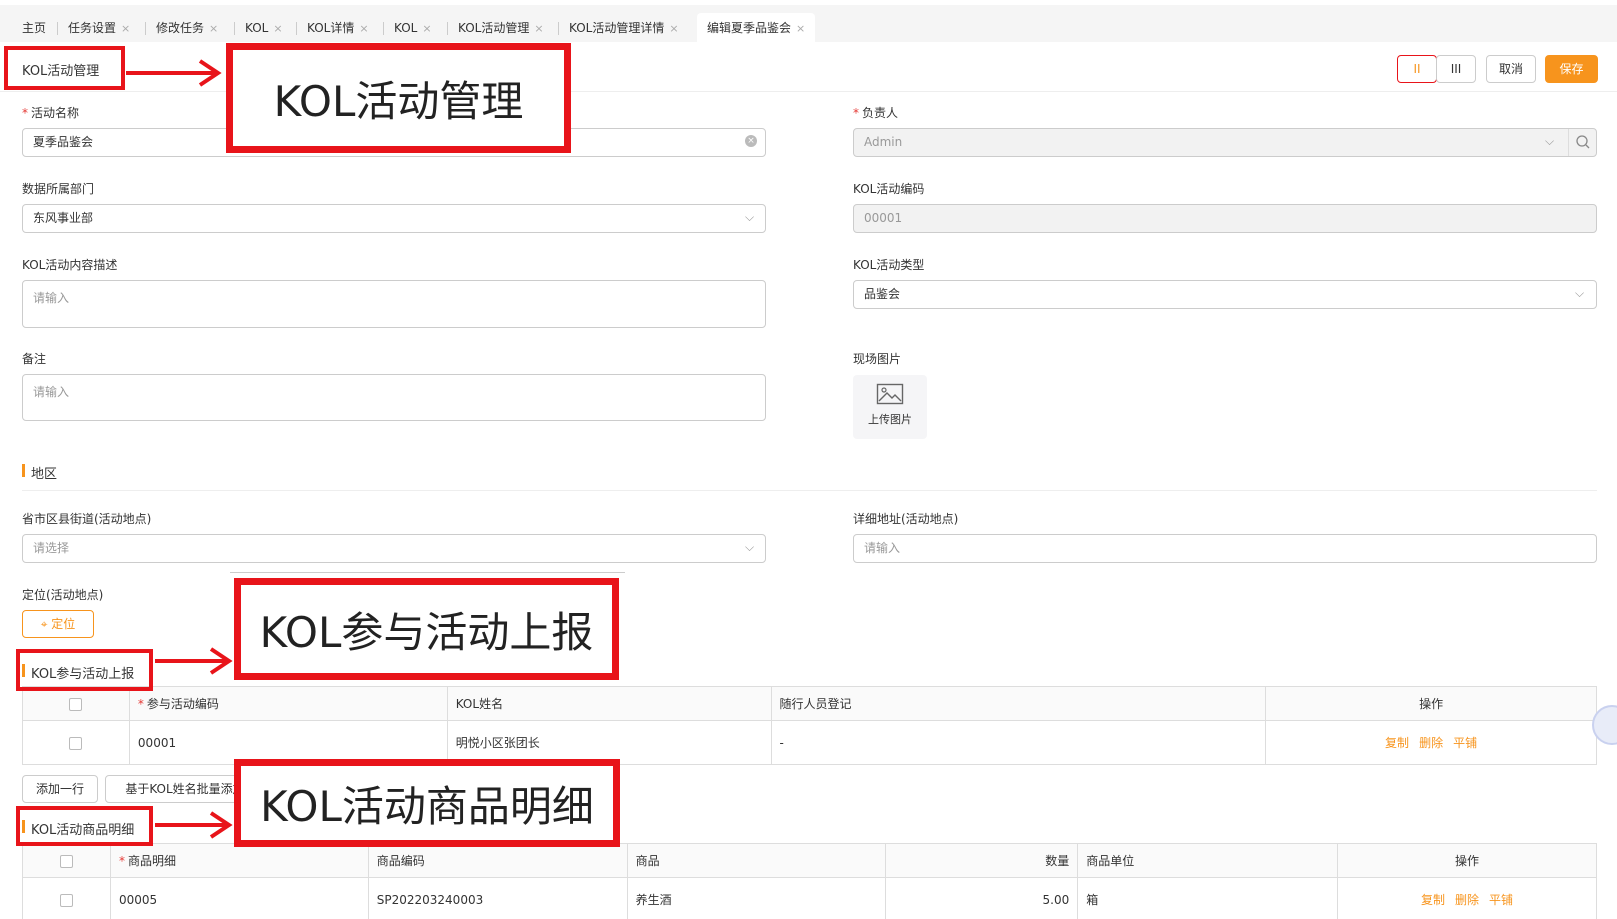 This screenshot has height=919, width=1617. What do you see at coordinates (756, 898) in the screenshot?
I see `product-cell: 养生酒` at bounding box center [756, 898].